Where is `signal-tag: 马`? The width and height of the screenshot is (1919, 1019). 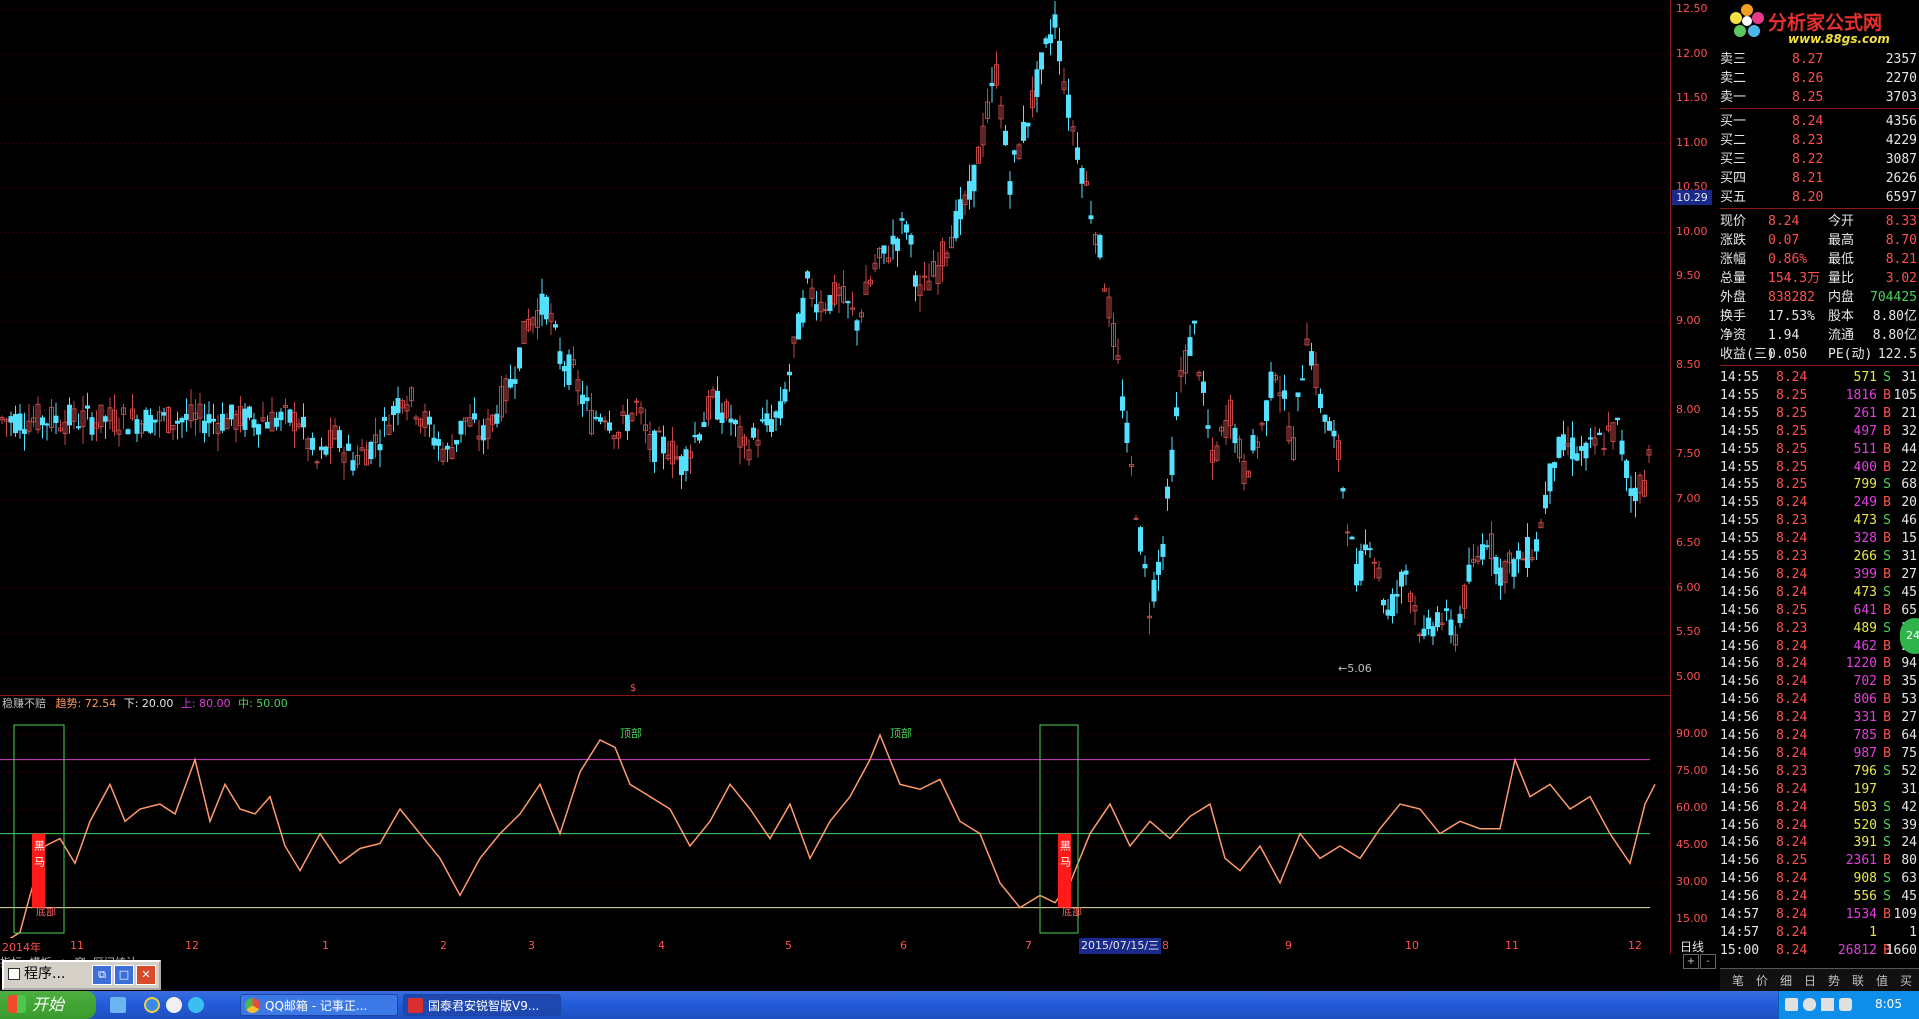 signal-tag: 马 is located at coordinates (1065, 862).